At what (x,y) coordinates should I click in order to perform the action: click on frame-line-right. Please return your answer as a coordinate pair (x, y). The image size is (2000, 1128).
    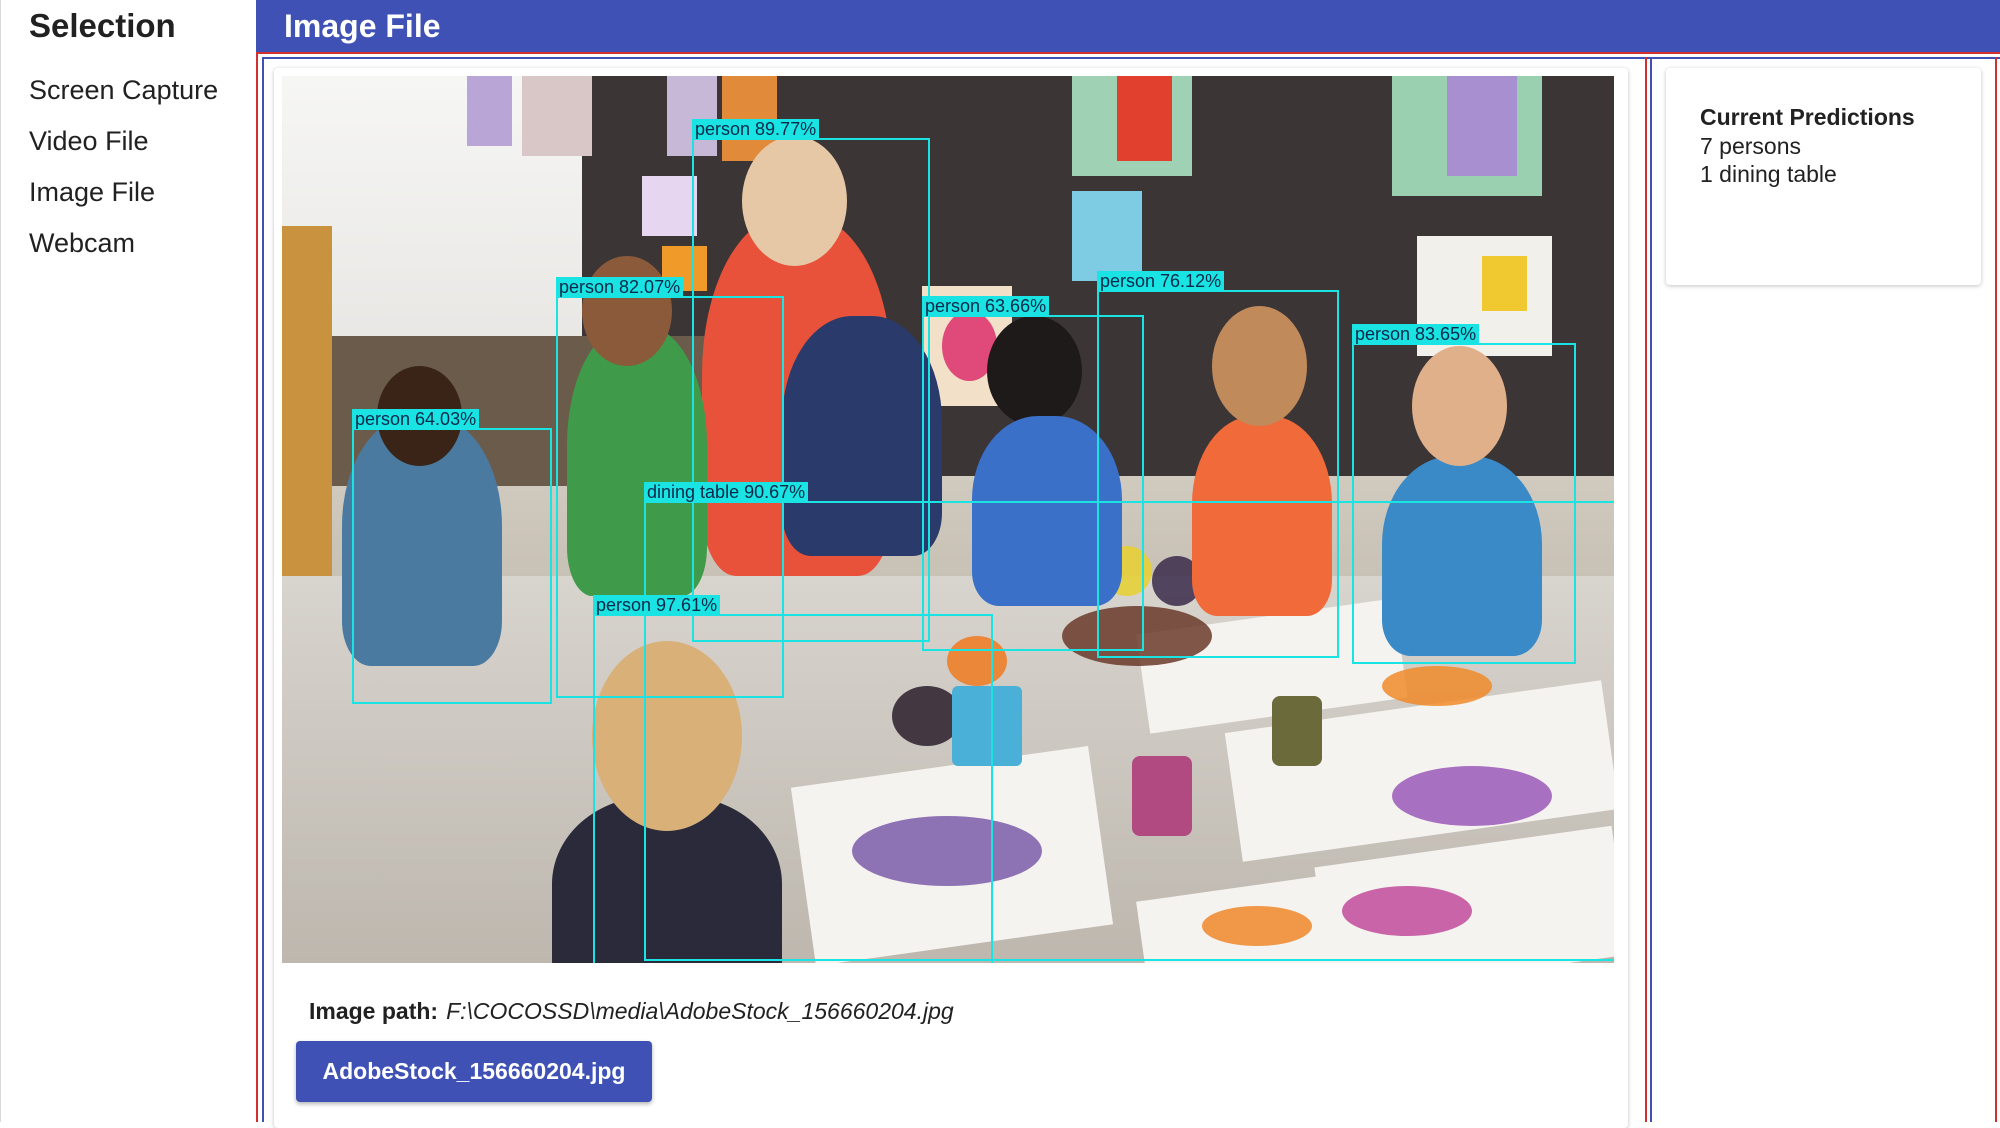
    Looking at the image, I should click on (1996, 589).